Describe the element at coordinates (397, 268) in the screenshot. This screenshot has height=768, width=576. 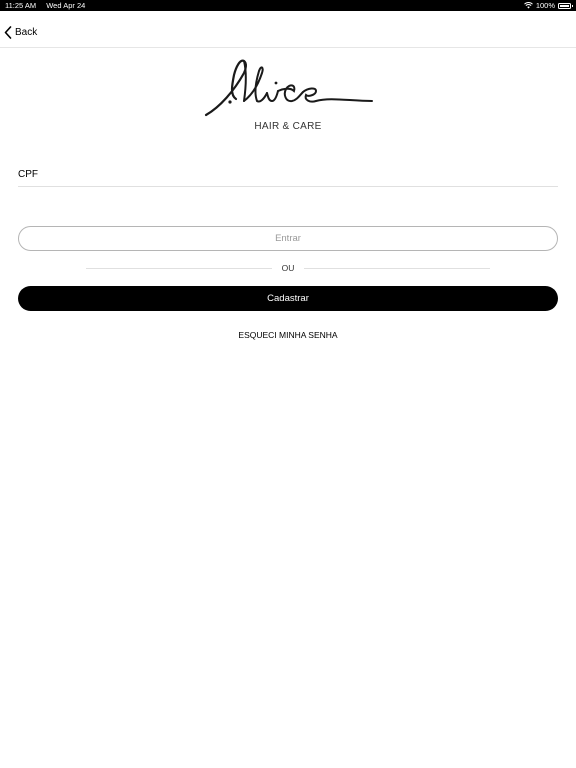
I see `divider-line-right` at that location.